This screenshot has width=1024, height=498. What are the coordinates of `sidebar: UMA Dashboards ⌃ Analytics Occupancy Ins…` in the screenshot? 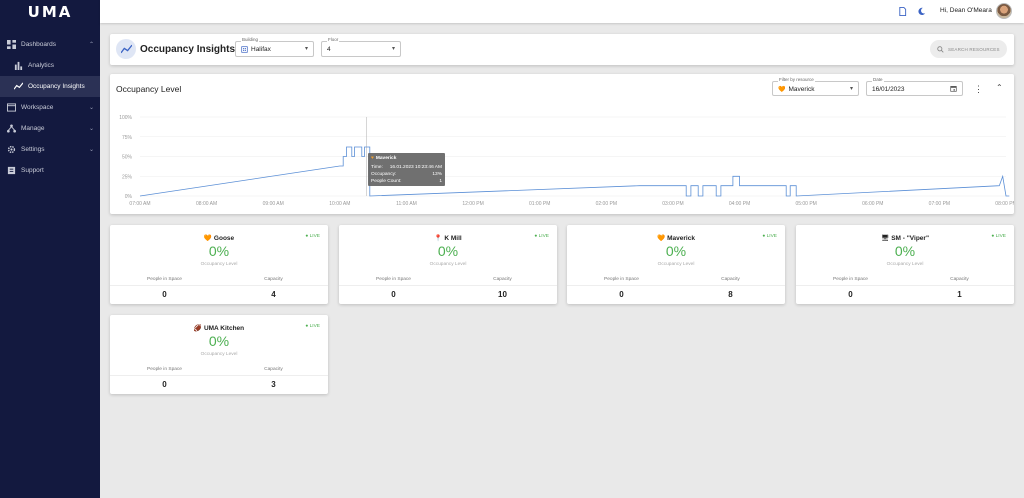 It's located at (50, 249).